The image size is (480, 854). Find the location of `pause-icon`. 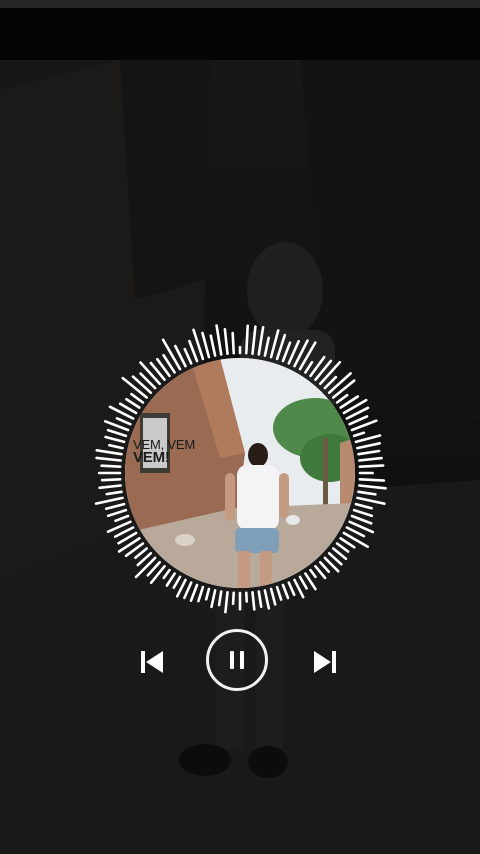

pause-icon is located at coordinates (237, 660).